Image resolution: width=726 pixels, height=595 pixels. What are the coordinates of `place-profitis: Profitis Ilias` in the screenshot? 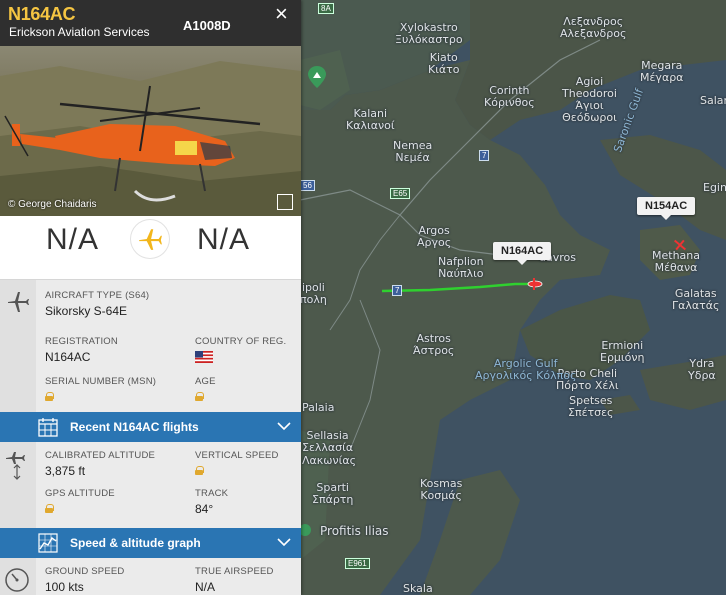 It's located at (354, 531).